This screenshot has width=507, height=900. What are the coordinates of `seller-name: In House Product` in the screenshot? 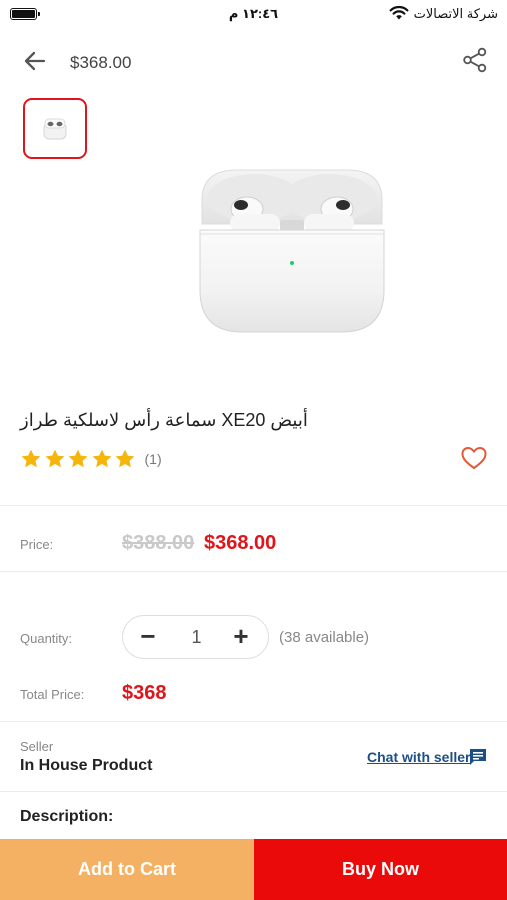 It's located at (86, 765).